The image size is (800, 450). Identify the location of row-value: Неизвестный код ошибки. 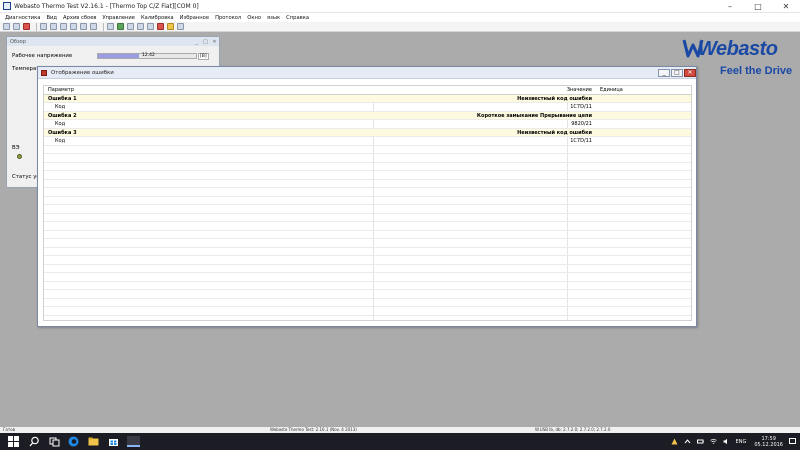
(554, 98).